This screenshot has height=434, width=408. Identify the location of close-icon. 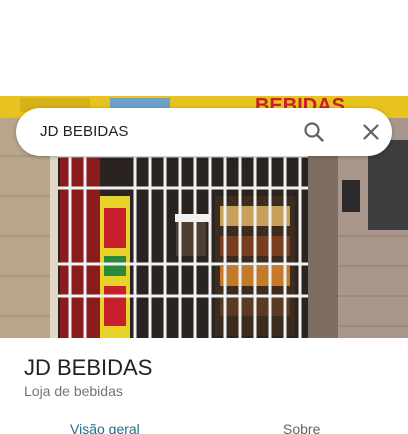
(371, 132).